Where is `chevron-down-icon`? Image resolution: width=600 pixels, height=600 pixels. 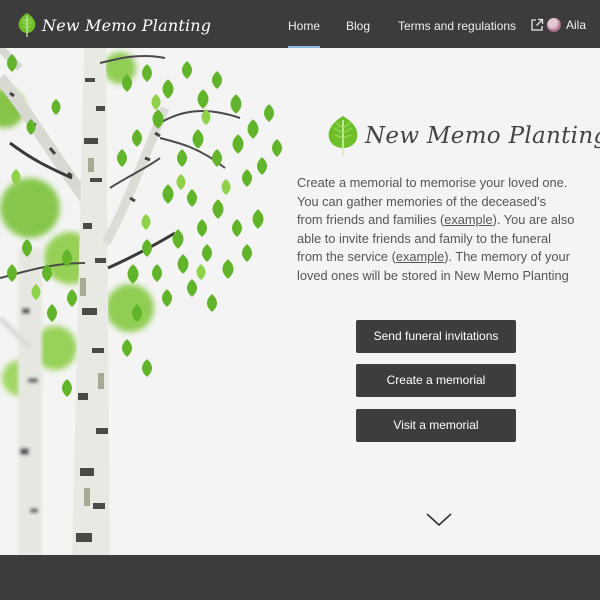
chevron-down-icon is located at coordinates (439, 520).